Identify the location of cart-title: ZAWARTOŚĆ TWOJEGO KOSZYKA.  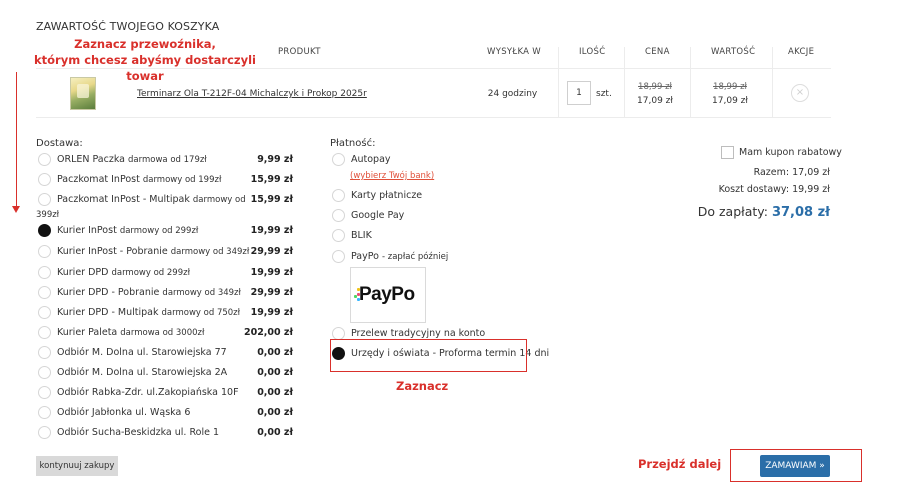
(128, 26).